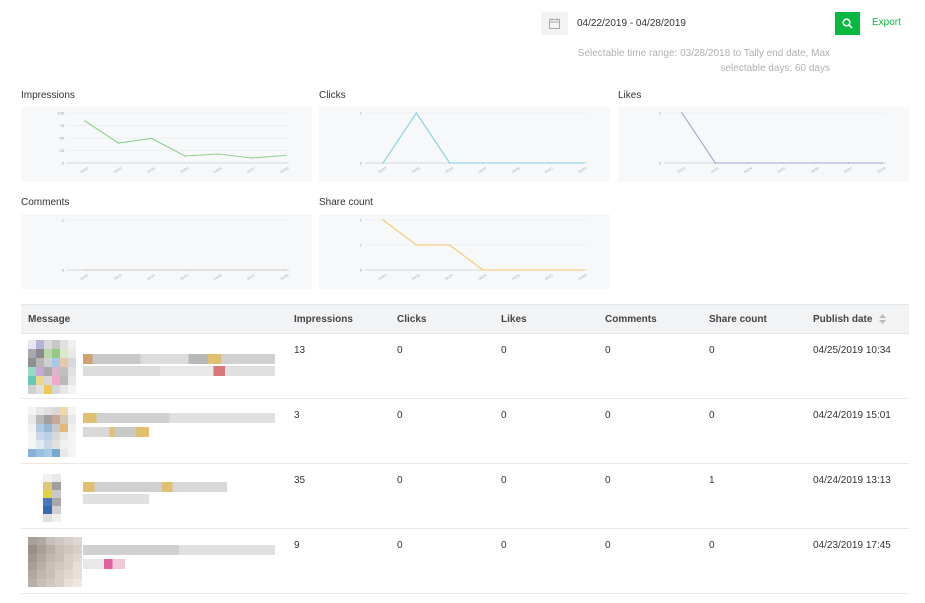 Image resolution: width=925 pixels, height=603 pixels. I want to click on message-thumbnail, so click(52, 367).